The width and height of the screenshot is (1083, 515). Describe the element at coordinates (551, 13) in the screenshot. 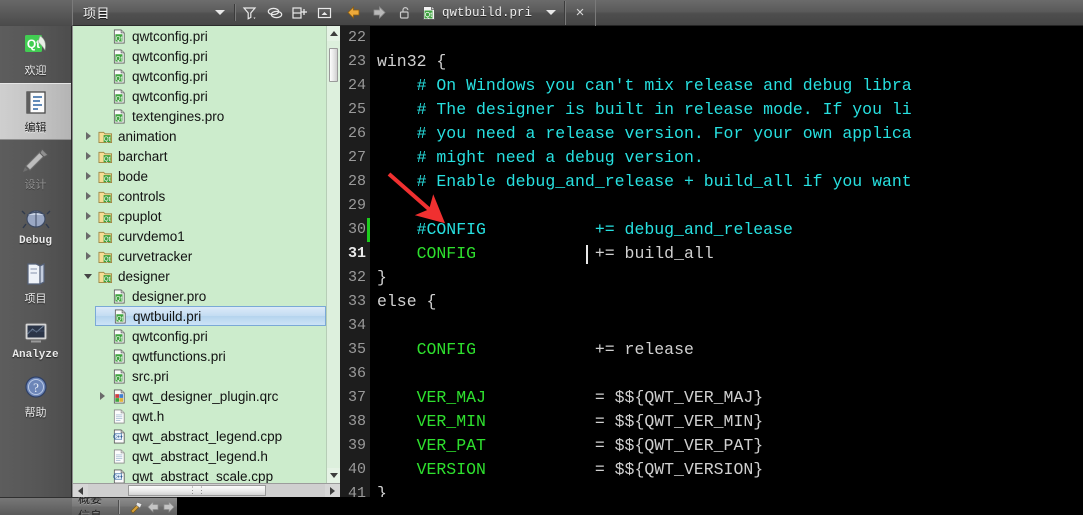

I see `tab-list-dropdown` at that location.